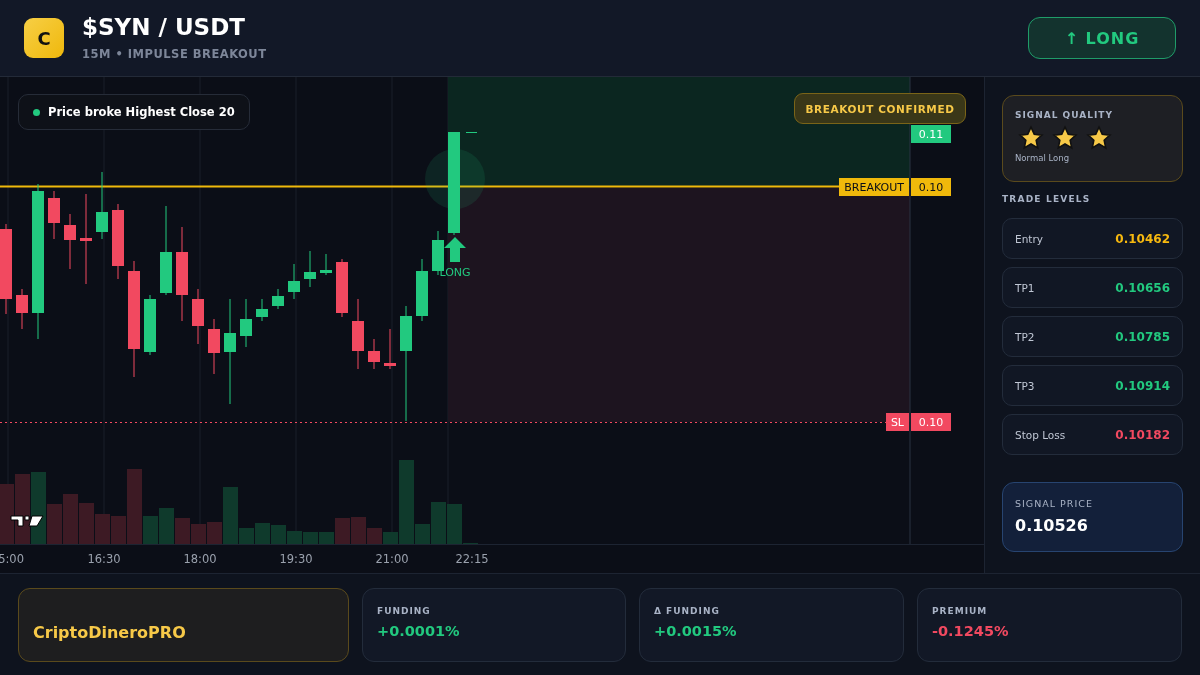 The width and height of the screenshot is (1200, 675). I want to click on arrow-up-icon, so click(455, 249).